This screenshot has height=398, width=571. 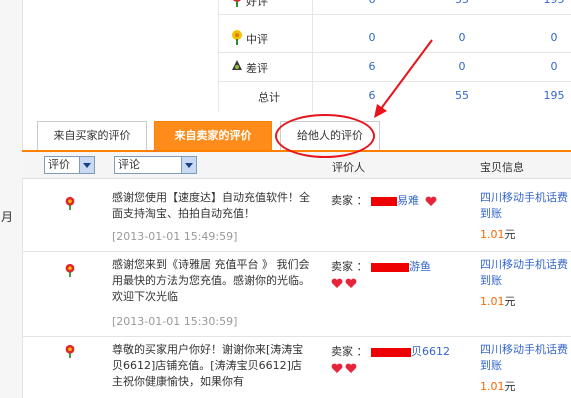 I want to click on annotation-arrow, so click(x=403, y=78).